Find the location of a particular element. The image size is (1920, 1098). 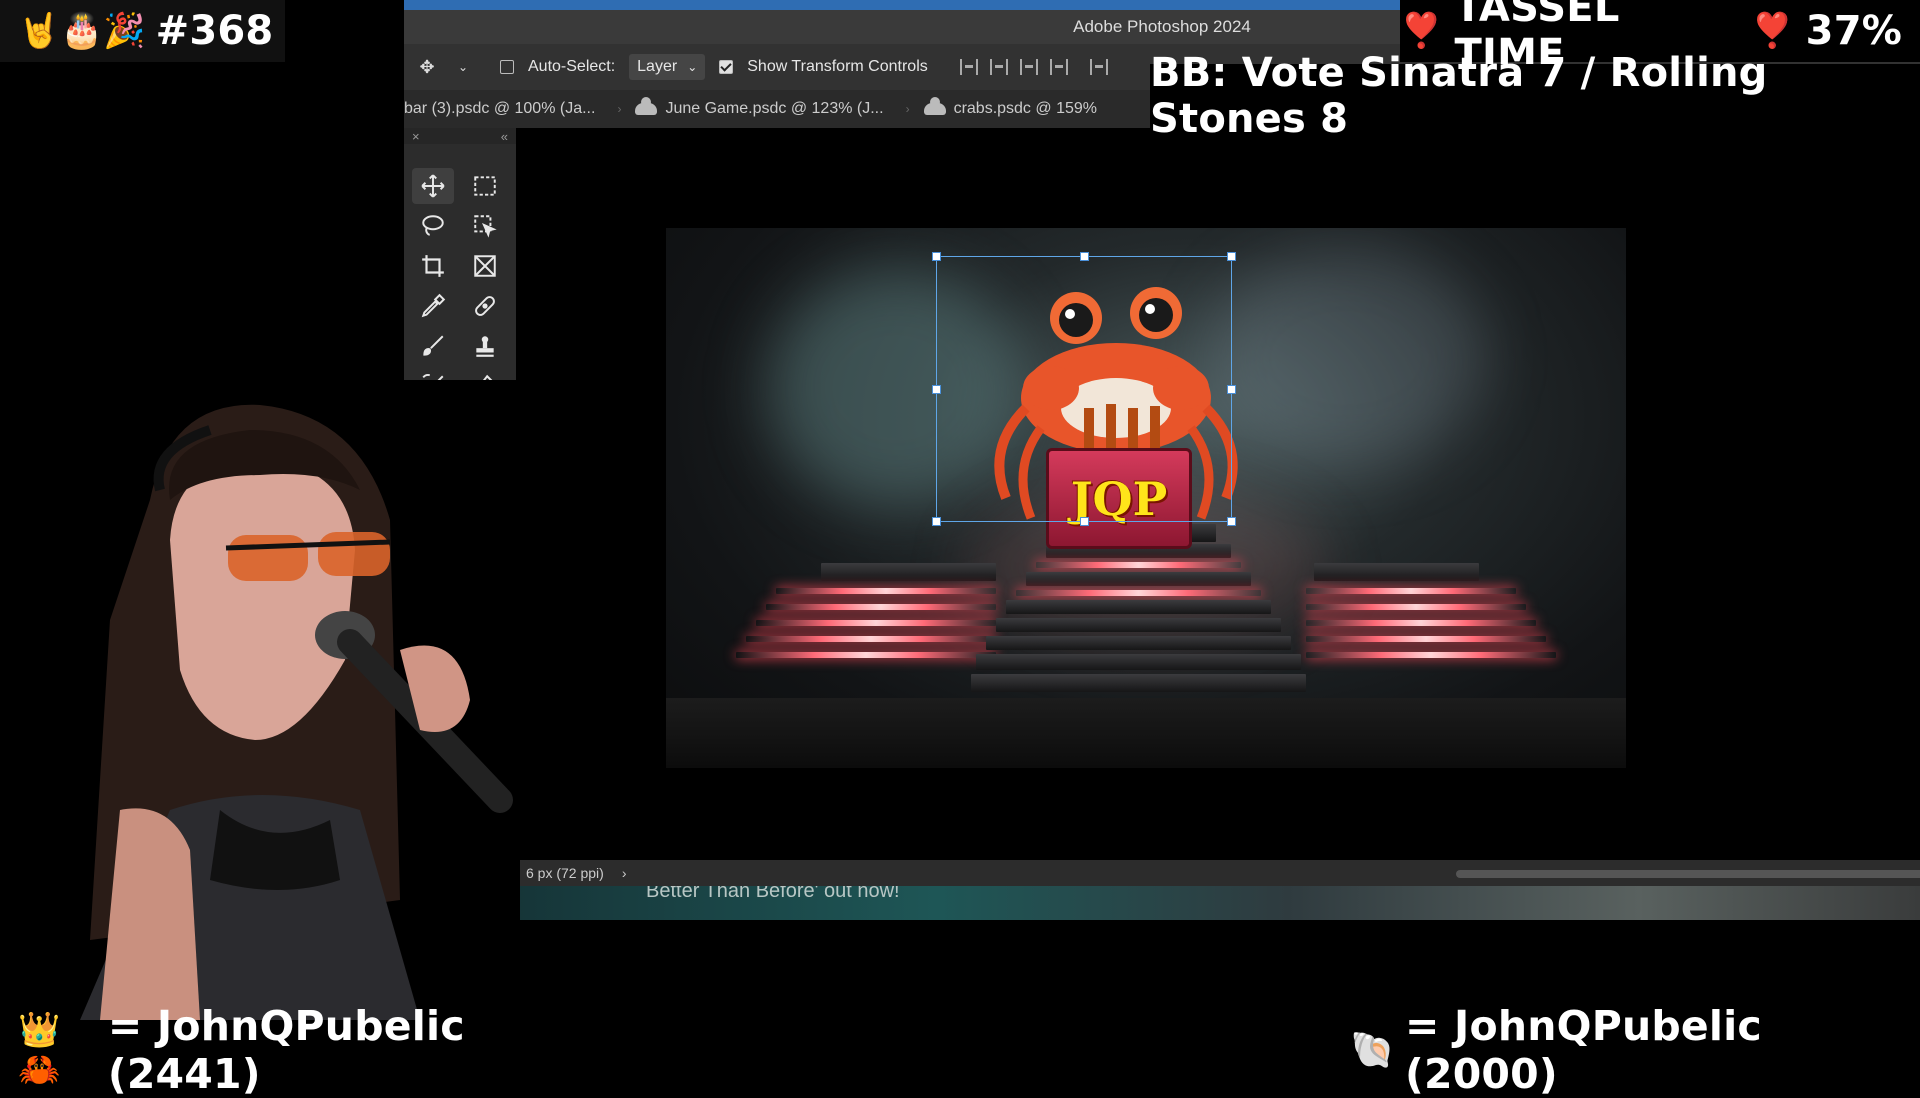

document-info: 6 px (72 ppi) is located at coordinates (565, 873).